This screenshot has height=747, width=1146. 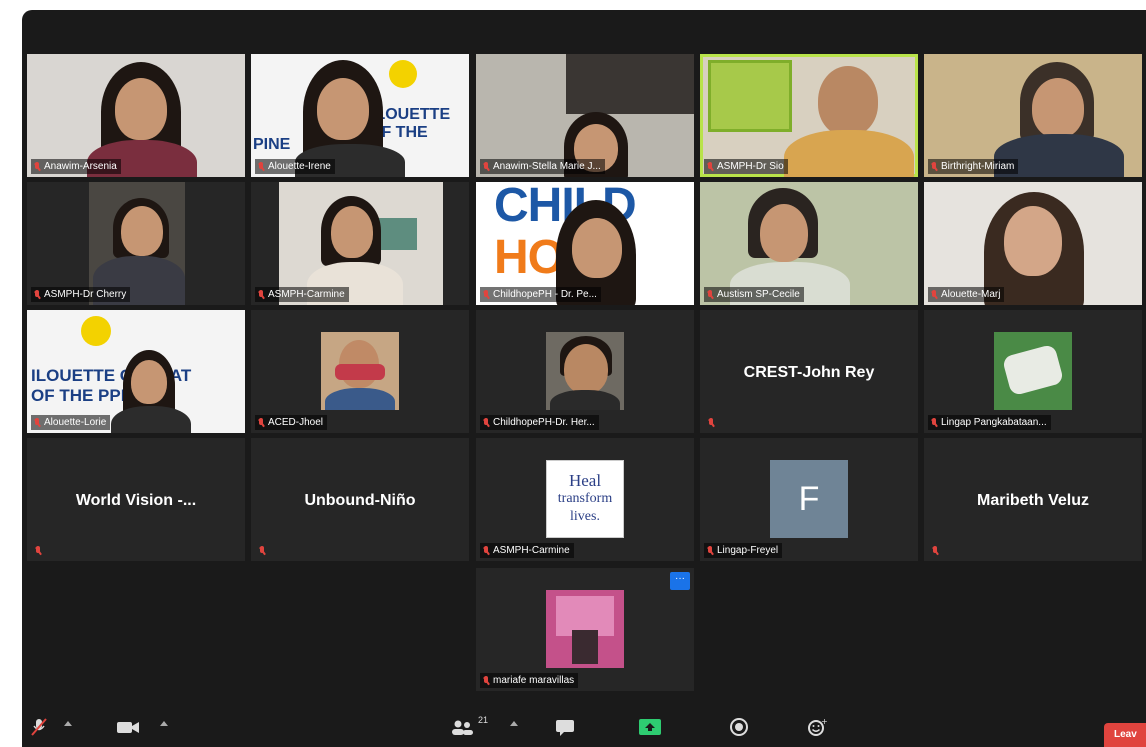 What do you see at coordinates (1125, 735) in the screenshot?
I see `leave-meeting-button: Leav` at bounding box center [1125, 735].